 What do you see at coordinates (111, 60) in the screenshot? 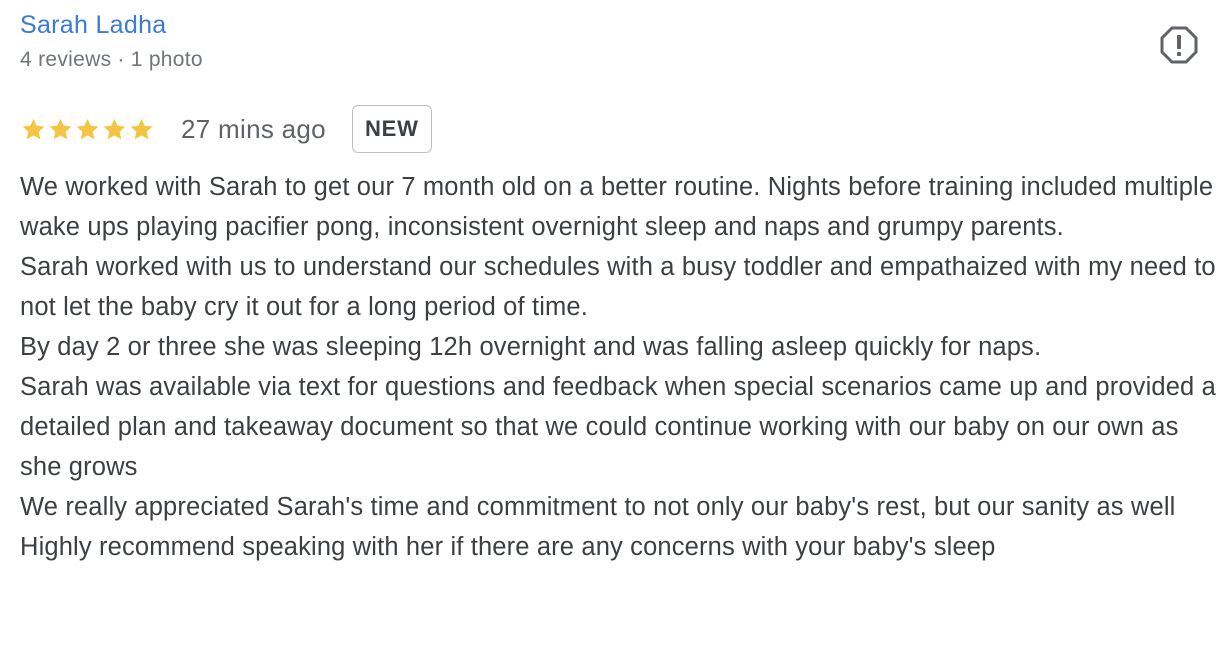
I see `author-meta: 4 reviews · 1 photo` at bounding box center [111, 60].